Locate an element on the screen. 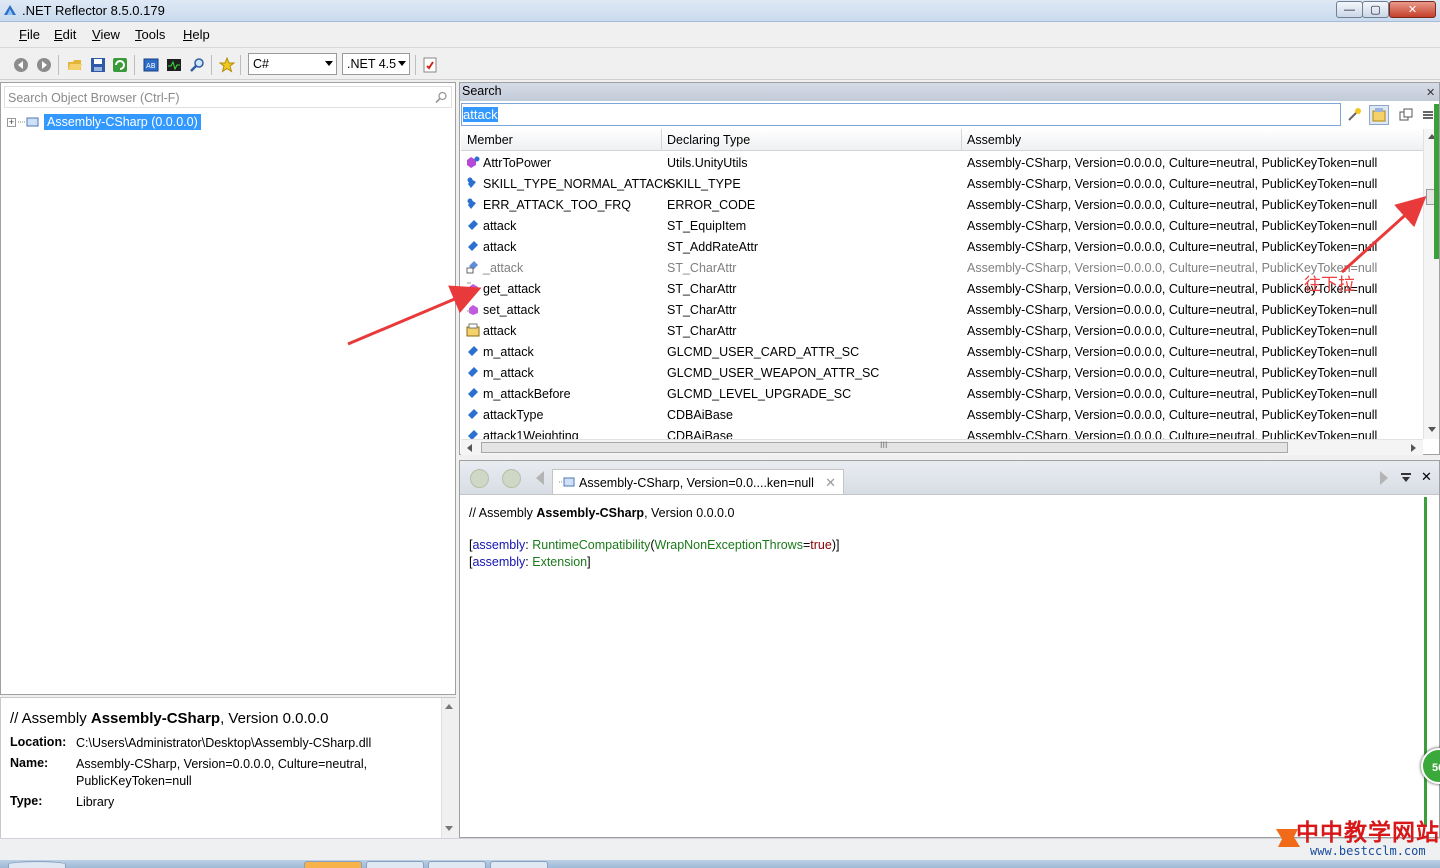 Image resolution: width=1440 pixels, height=868 pixels. annotation-arrow-scrollbar is located at coordinates (1383, 234).